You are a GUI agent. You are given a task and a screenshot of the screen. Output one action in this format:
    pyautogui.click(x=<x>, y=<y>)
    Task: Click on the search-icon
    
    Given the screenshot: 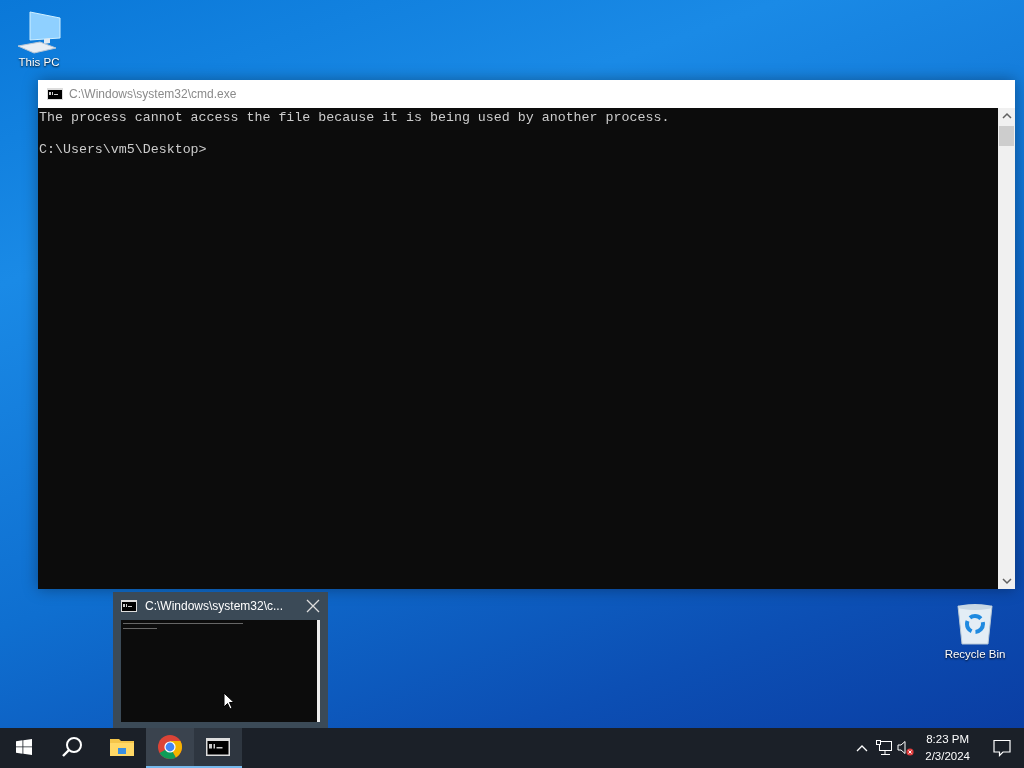 What is the action you would take?
    pyautogui.click(x=72, y=747)
    